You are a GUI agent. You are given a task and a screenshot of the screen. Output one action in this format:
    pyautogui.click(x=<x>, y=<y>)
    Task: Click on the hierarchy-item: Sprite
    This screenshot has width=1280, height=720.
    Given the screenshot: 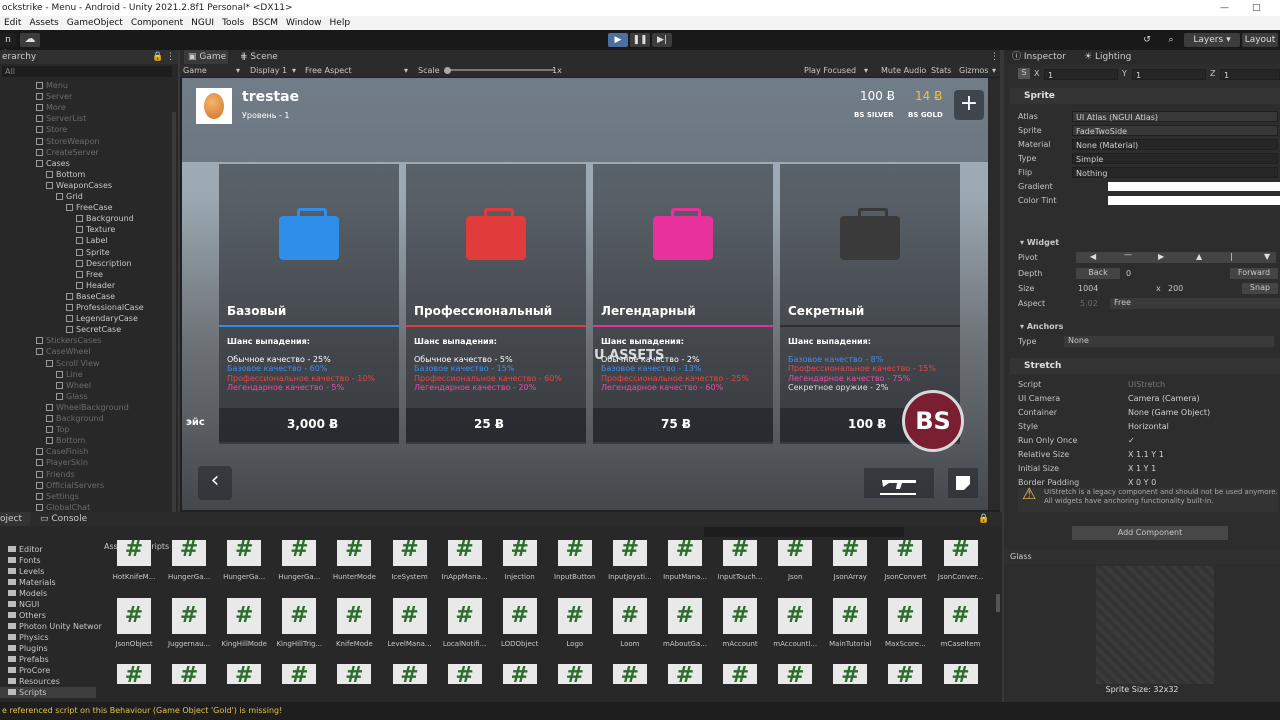 What is the action you would take?
    pyautogui.click(x=93, y=252)
    